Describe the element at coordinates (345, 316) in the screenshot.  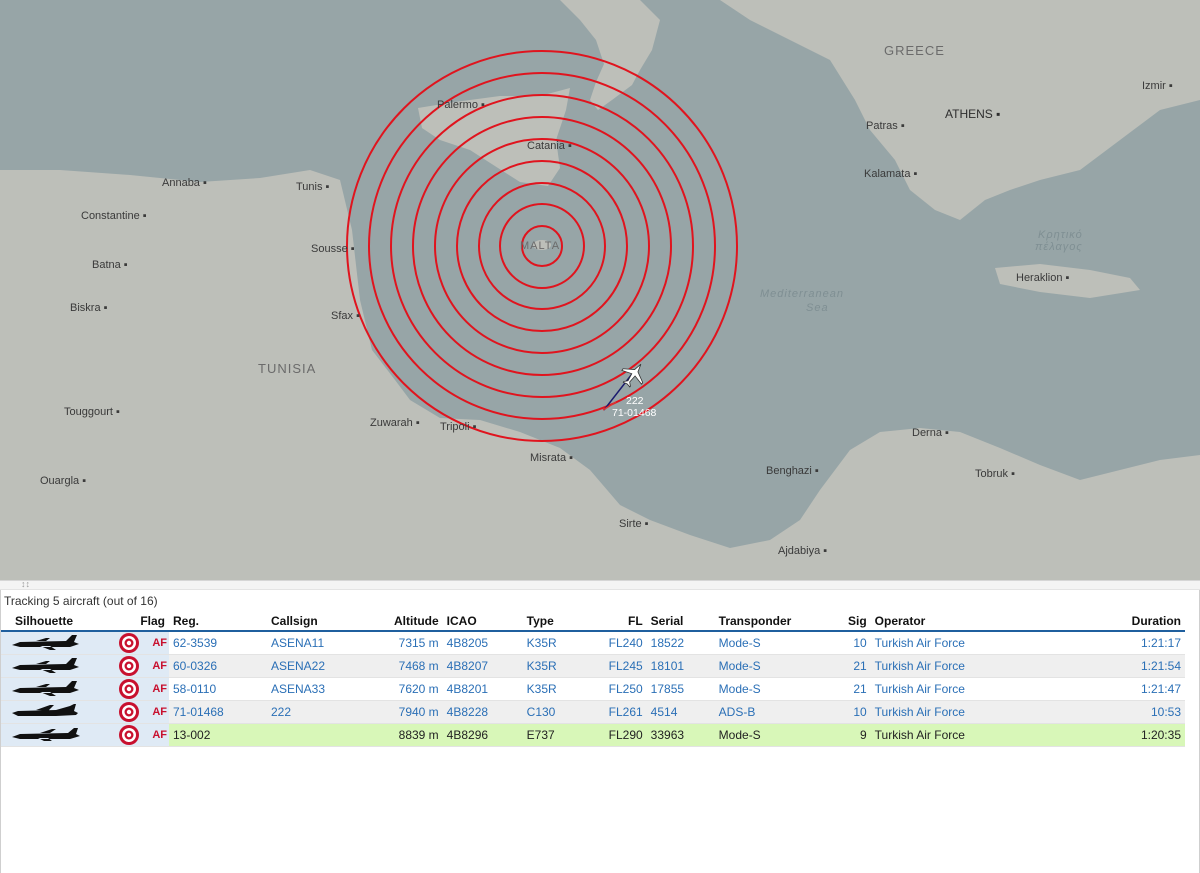
I see `city-label: Sfax ▪` at that location.